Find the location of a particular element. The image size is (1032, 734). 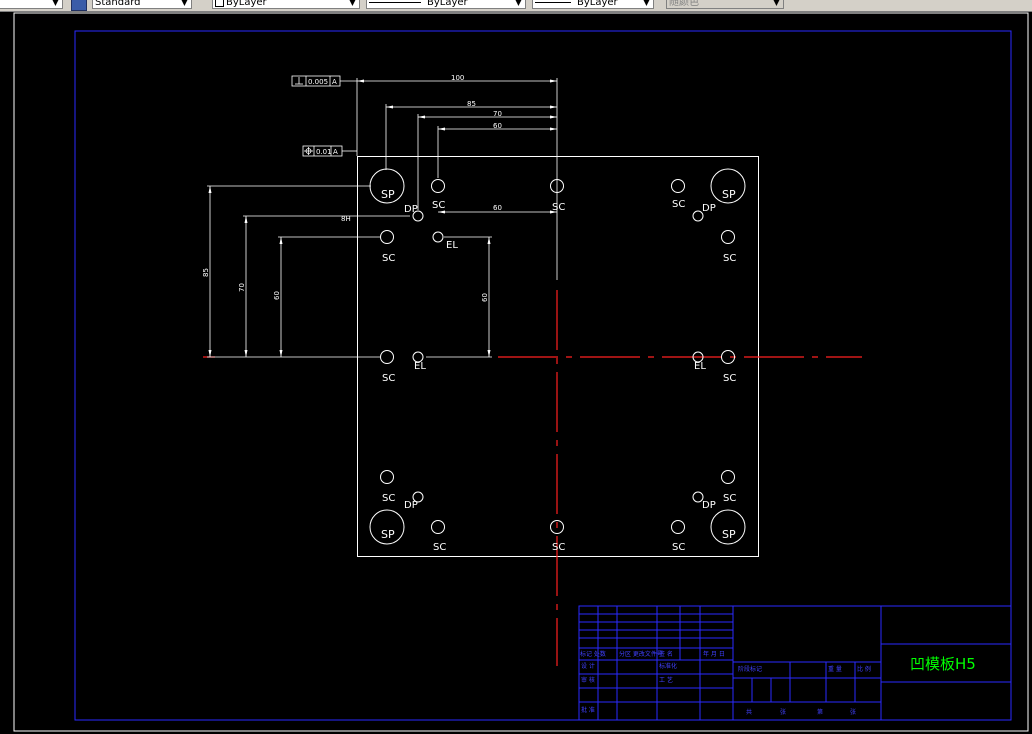

lineweight-sample is located at coordinates (553, 2).